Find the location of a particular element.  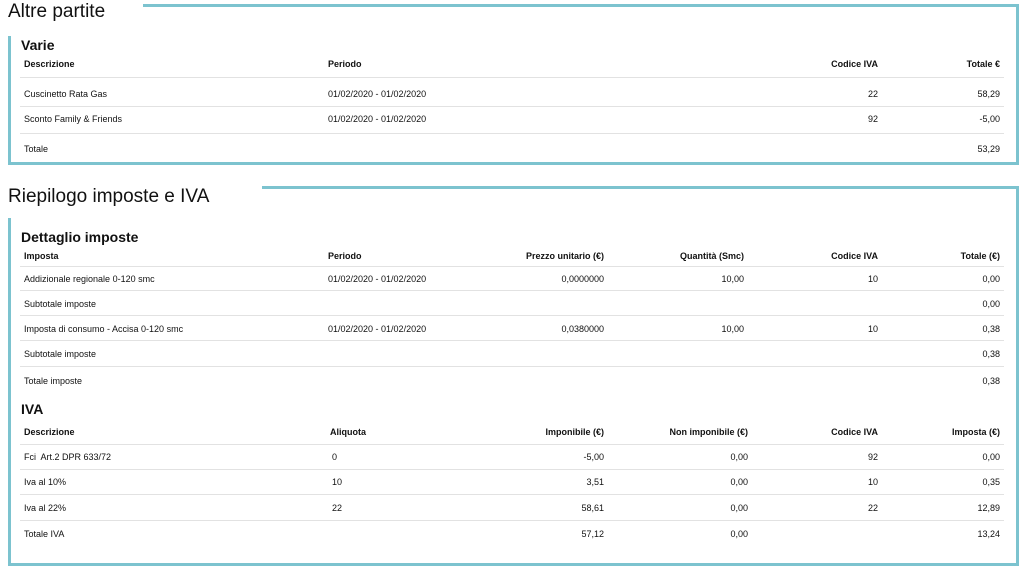

cell-prezzo-unitario: 0,0000000 is located at coordinates (582, 279).